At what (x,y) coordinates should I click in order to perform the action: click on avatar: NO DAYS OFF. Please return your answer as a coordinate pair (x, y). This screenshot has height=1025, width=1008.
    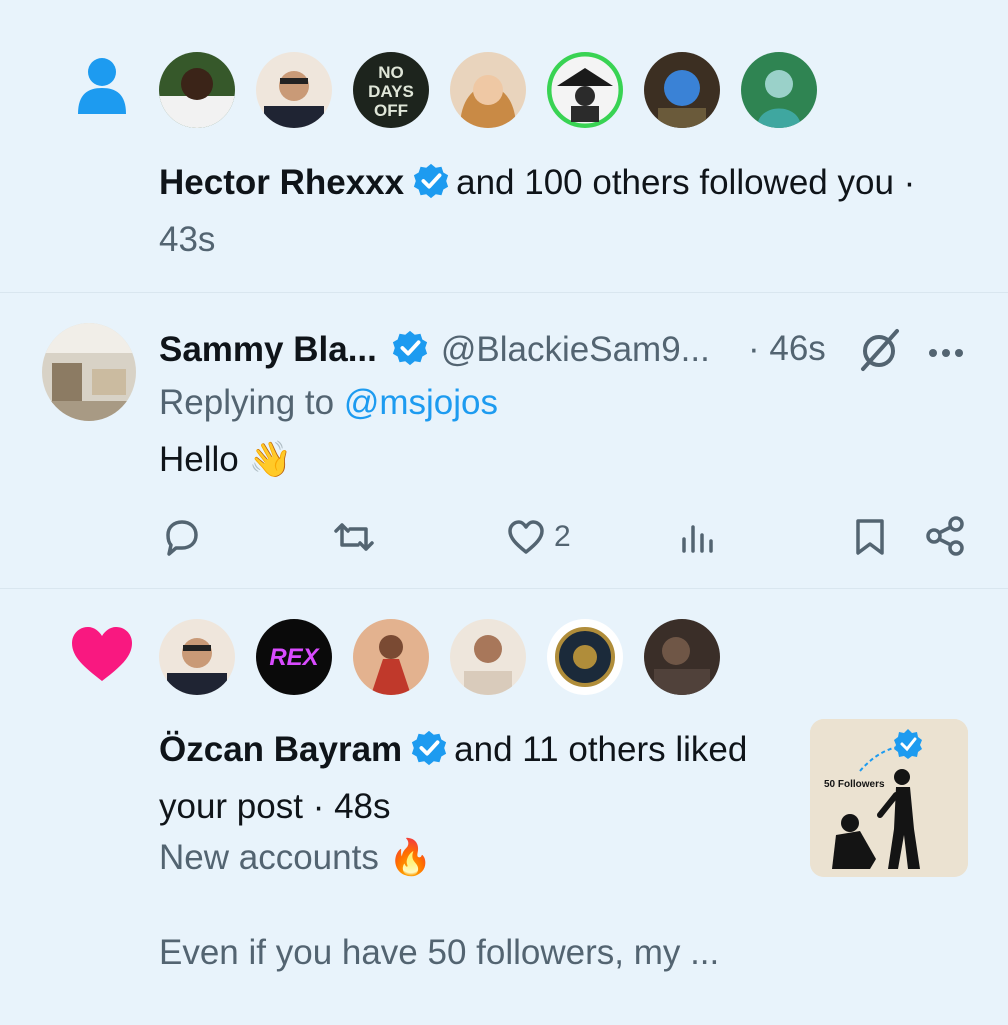
    Looking at the image, I should click on (391, 90).